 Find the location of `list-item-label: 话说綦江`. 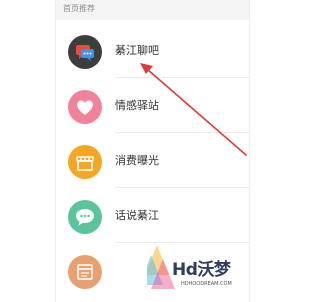

list-item-label: 话说綦江 is located at coordinates (137, 215).